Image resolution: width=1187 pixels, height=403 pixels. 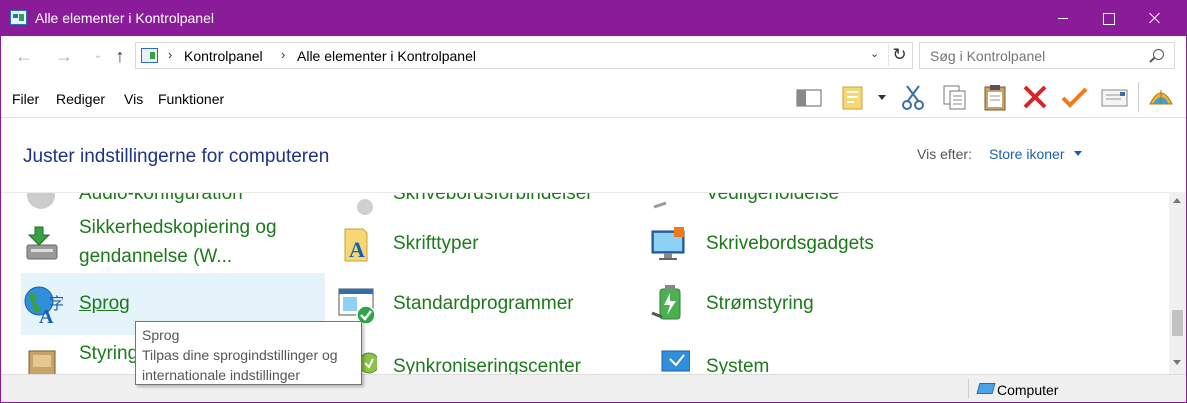 What do you see at coordinates (1177, 200) in the screenshot?
I see `scroll-up-arrow-icon` at bounding box center [1177, 200].